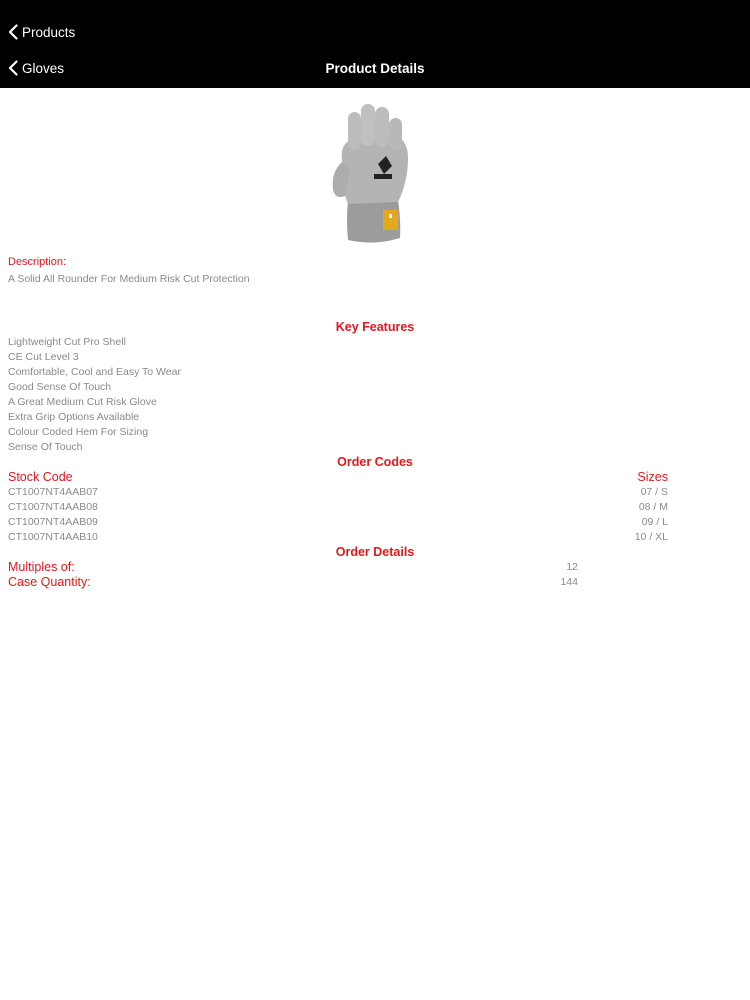 The height and width of the screenshot is (1000, 750). What do you see at coordinates (338, 477) in the screenshot?
I see `order-codes-header: Stock Code Sizes` at bounding box center [338, 477].